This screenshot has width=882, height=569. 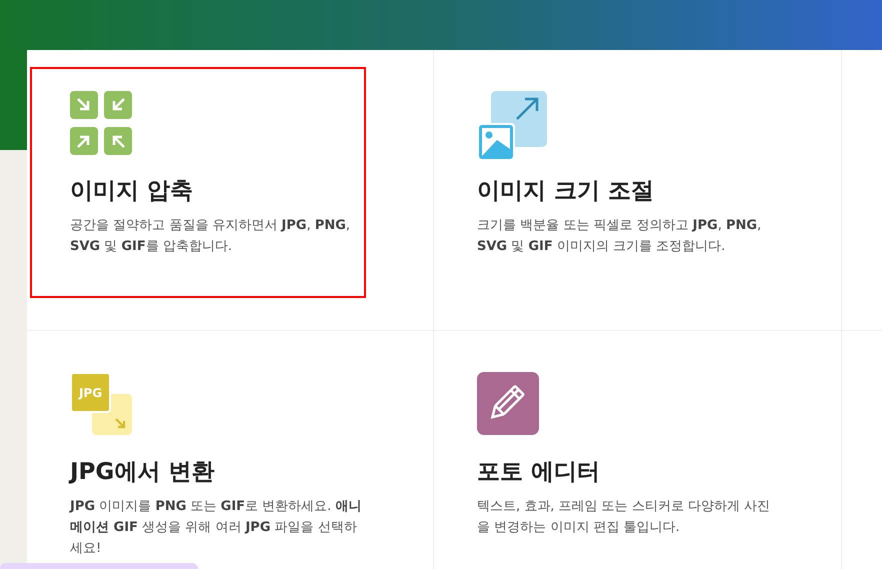 I want to click on card-title: 이미지 압축, so click(x=132, y=191).